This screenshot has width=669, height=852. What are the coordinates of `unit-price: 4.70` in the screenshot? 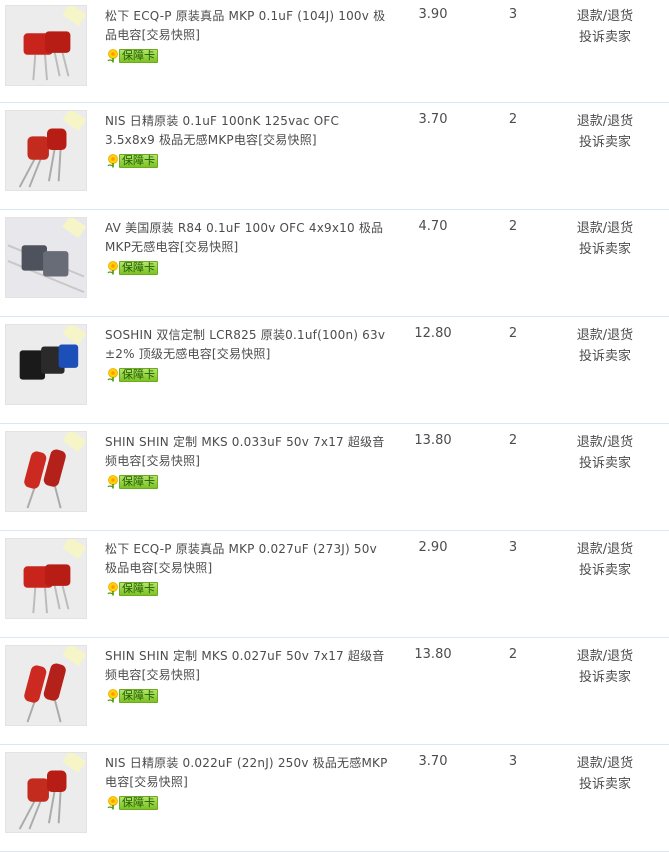 It's located at (433, 226).